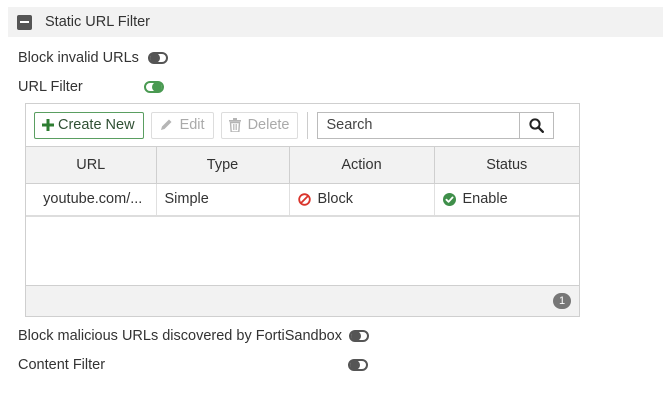 The width and height of the screenshot is (663, 402). Describe the element at coordinates (78, 58) in the screenshot. I see `block-invalid-urls-label: Block invalid URLs` at that location.